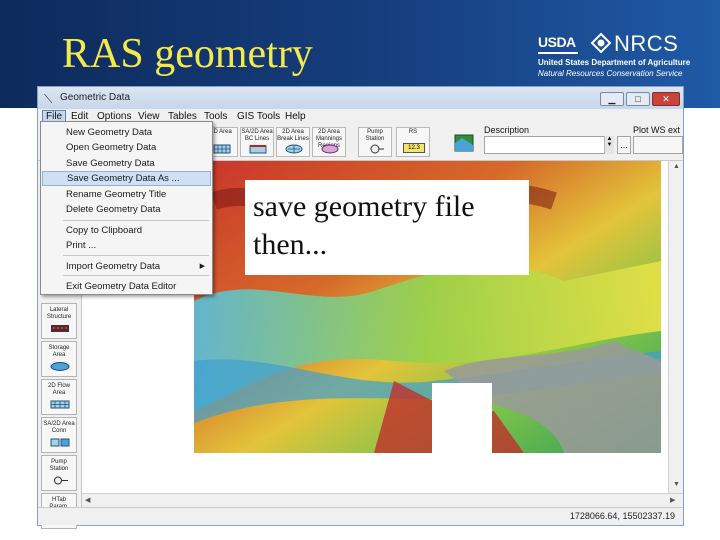 The height and width of the screenshot is (540, 720). Describe the element at coordinates (113, 266) in the screenshot. I see `menu-item-label: Import Geometry Data` at that location.